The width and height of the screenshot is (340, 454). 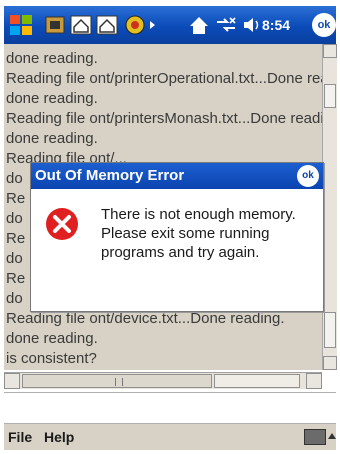 I want to click on app-icon, so click(x=55, y=25).